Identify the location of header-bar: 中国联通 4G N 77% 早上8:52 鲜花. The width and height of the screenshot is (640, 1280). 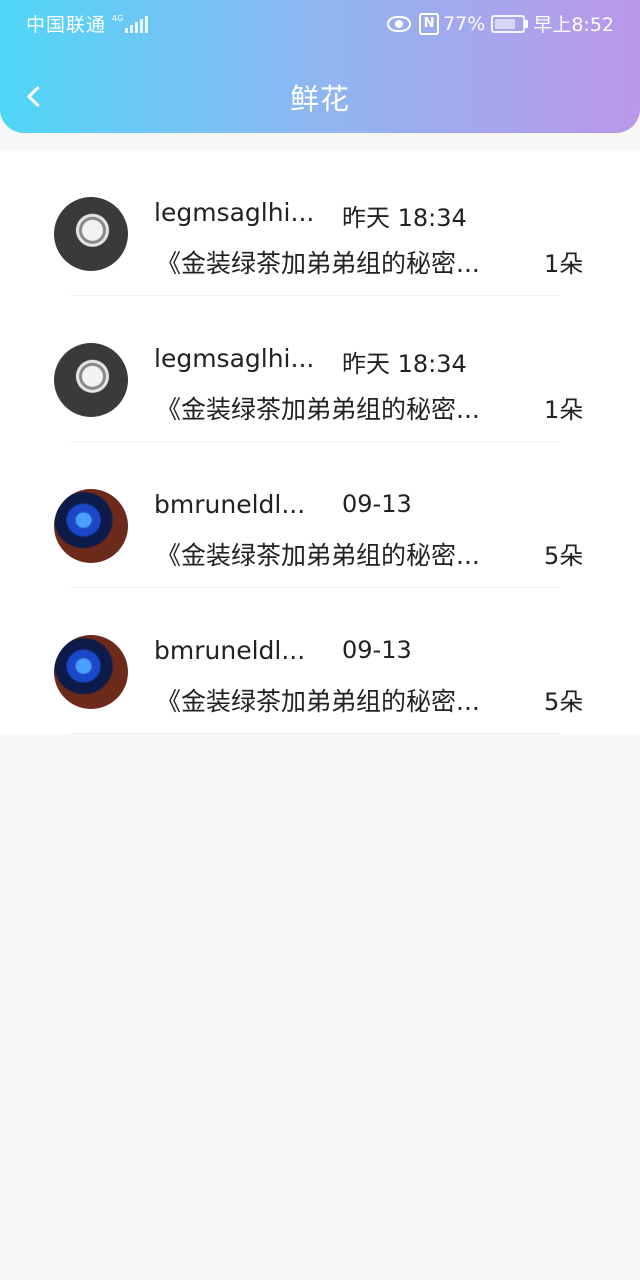
(320, 66).